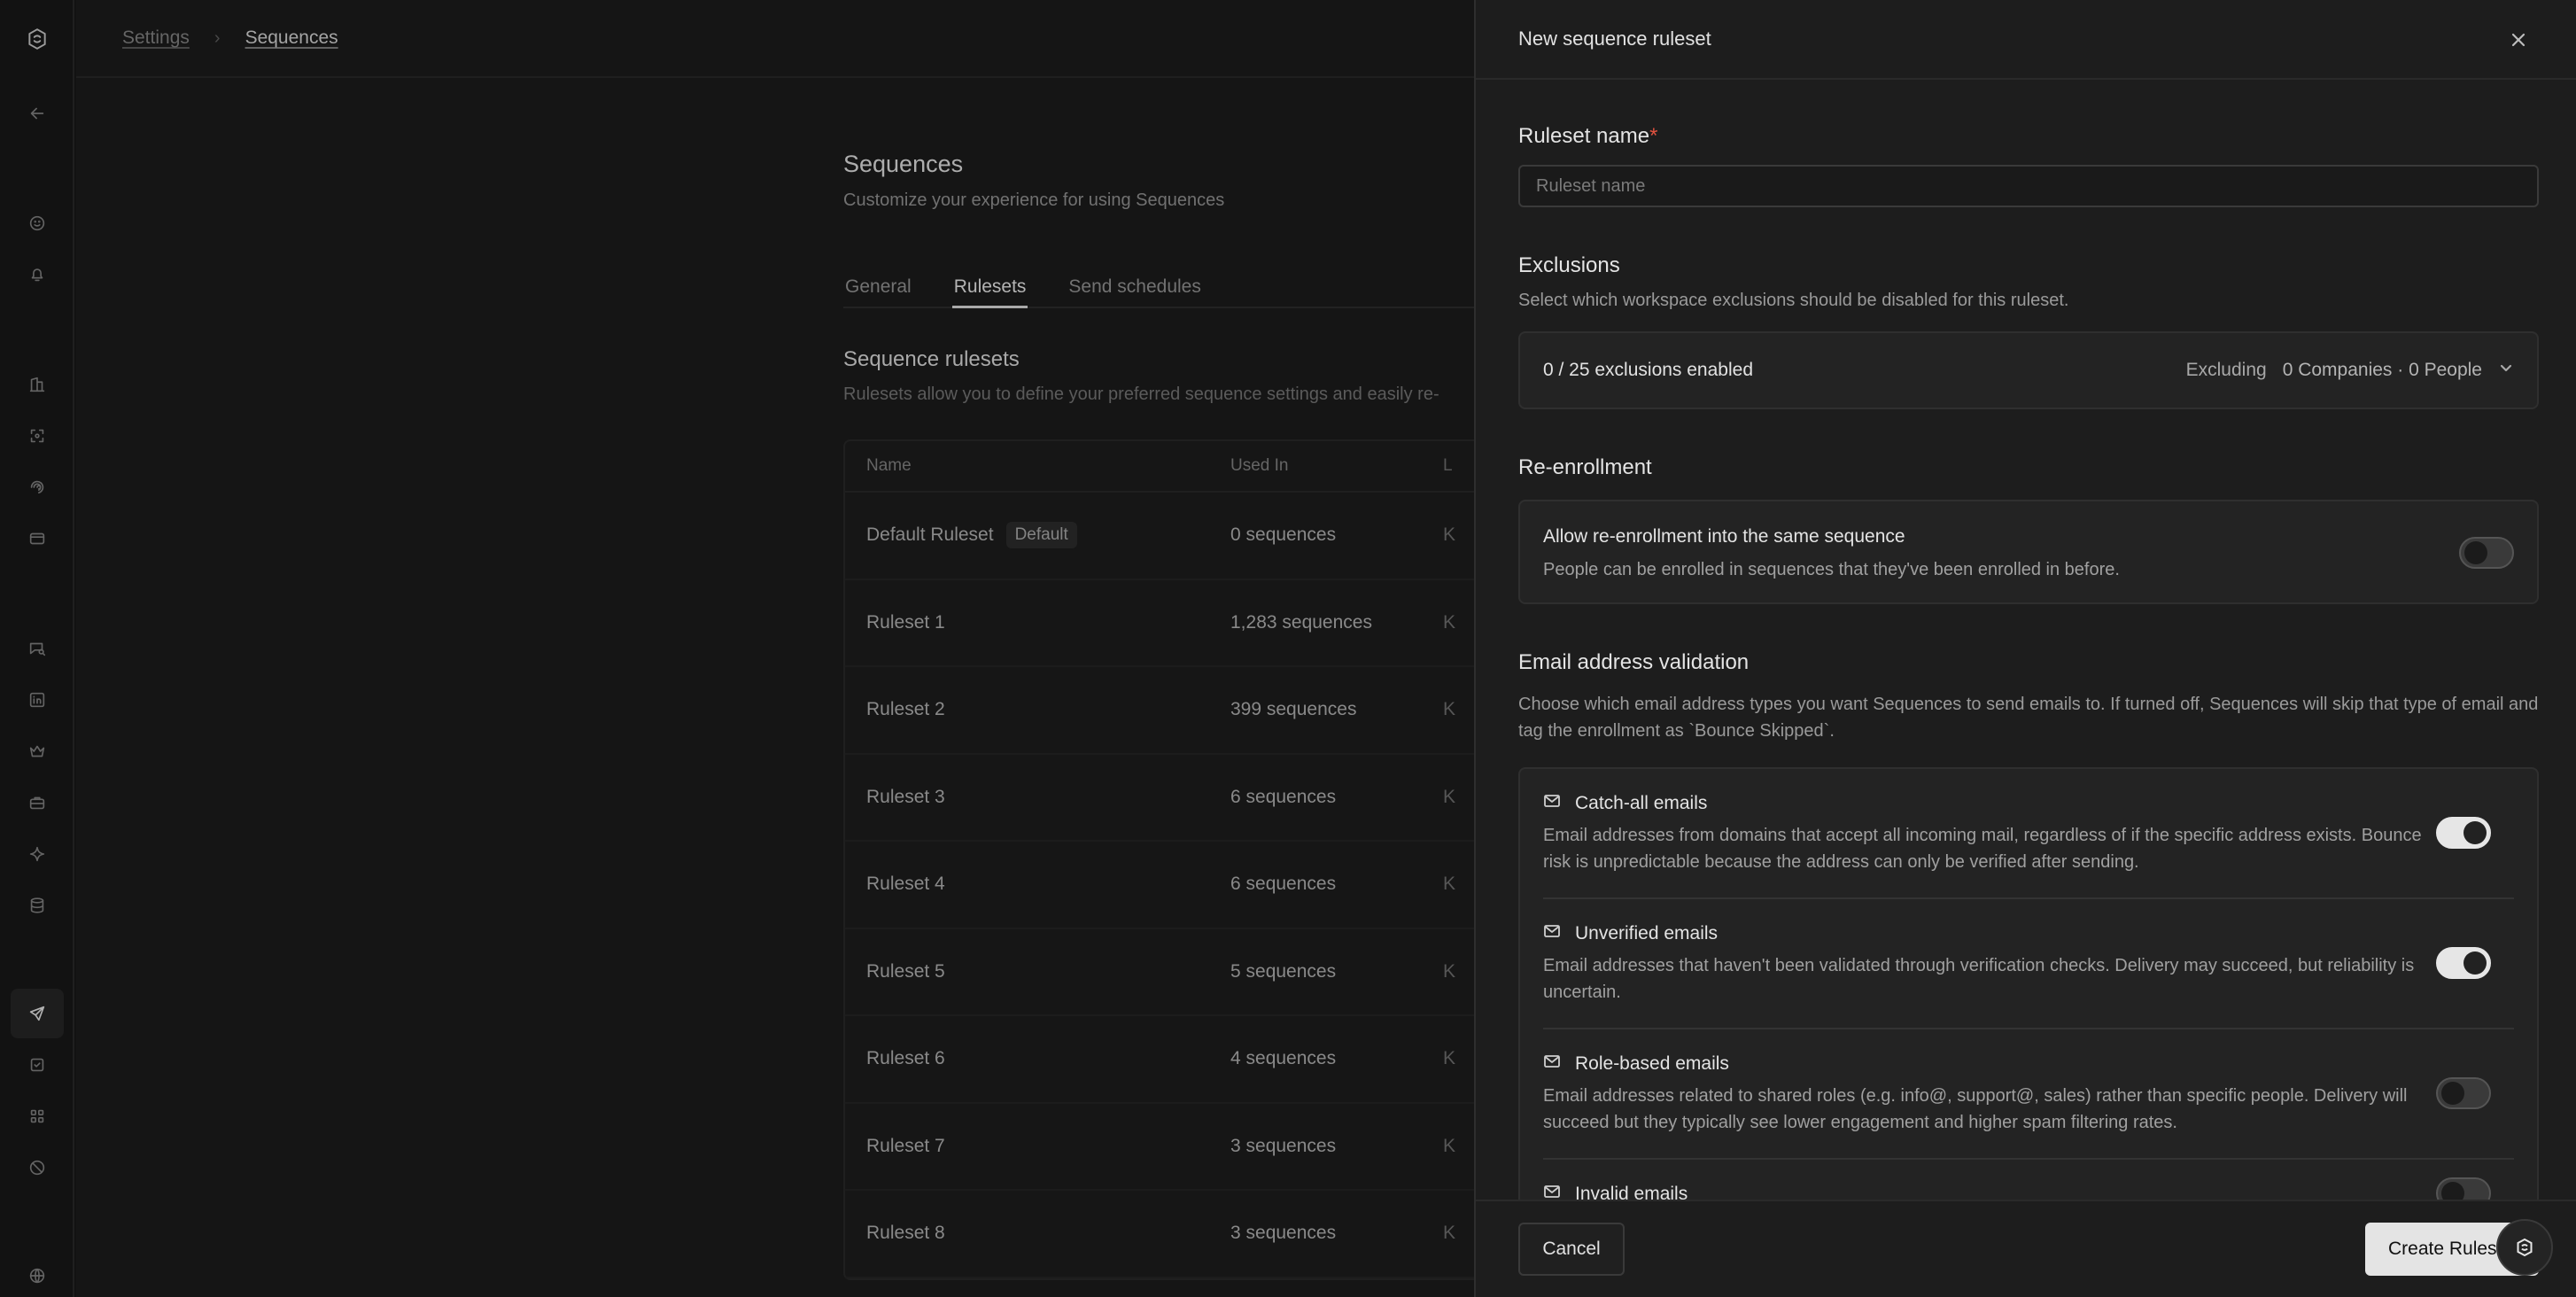 The image size is (2576, 1297). What do you see at coordinates (1647, 934) in the screenshot?
I see `item-title: Unverified emails` at bounding box center [1647, 934].